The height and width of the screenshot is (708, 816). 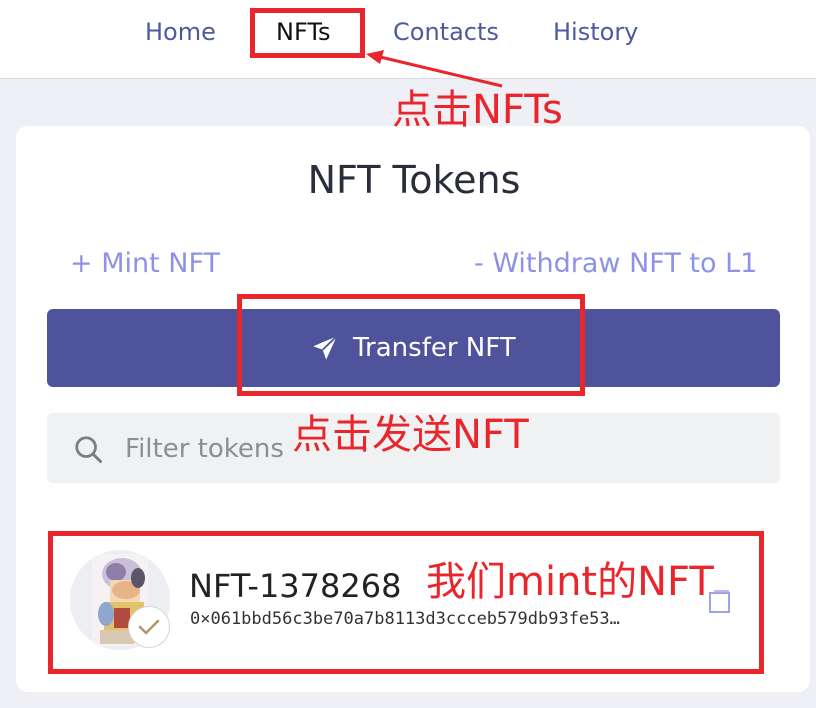 I want to click on checkmark-icon, so click(x=149, y=627).